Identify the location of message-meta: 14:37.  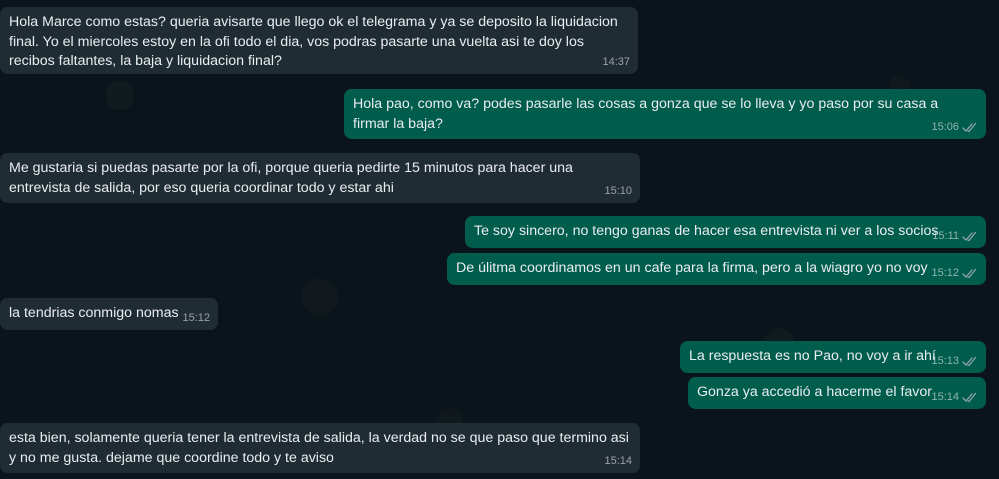
(616, 62).